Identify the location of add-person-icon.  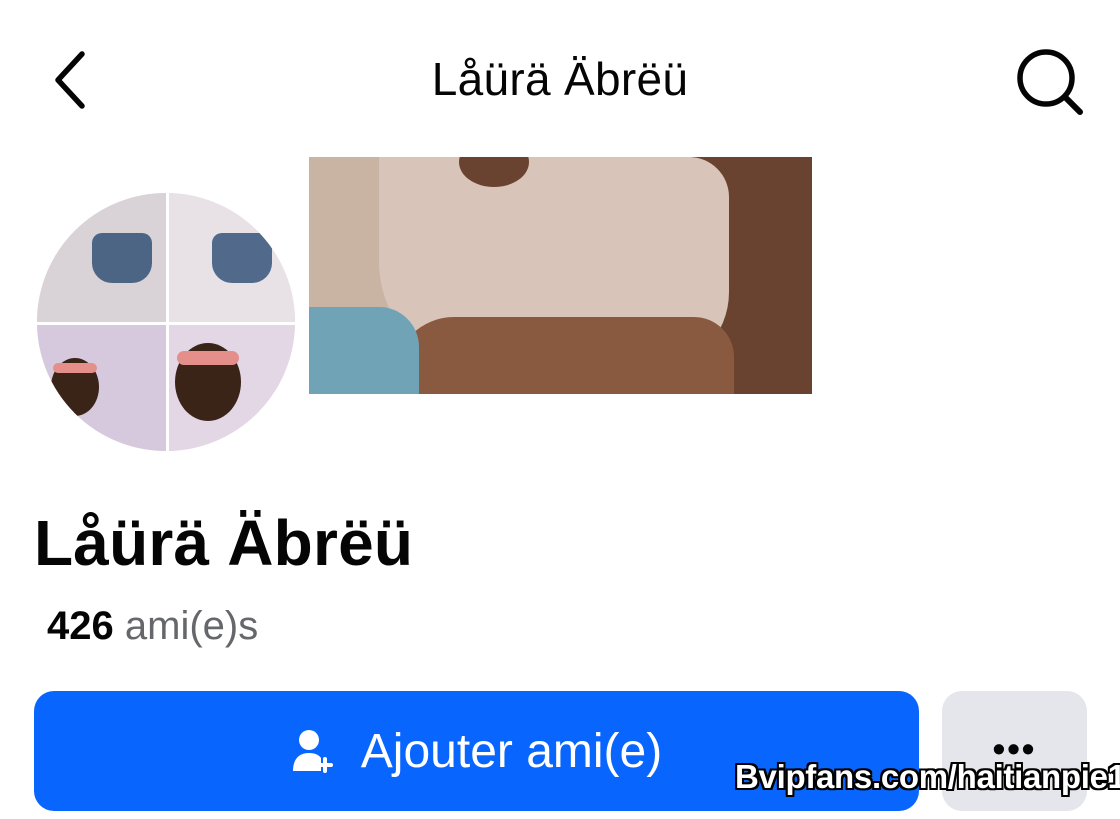
(312, 751).